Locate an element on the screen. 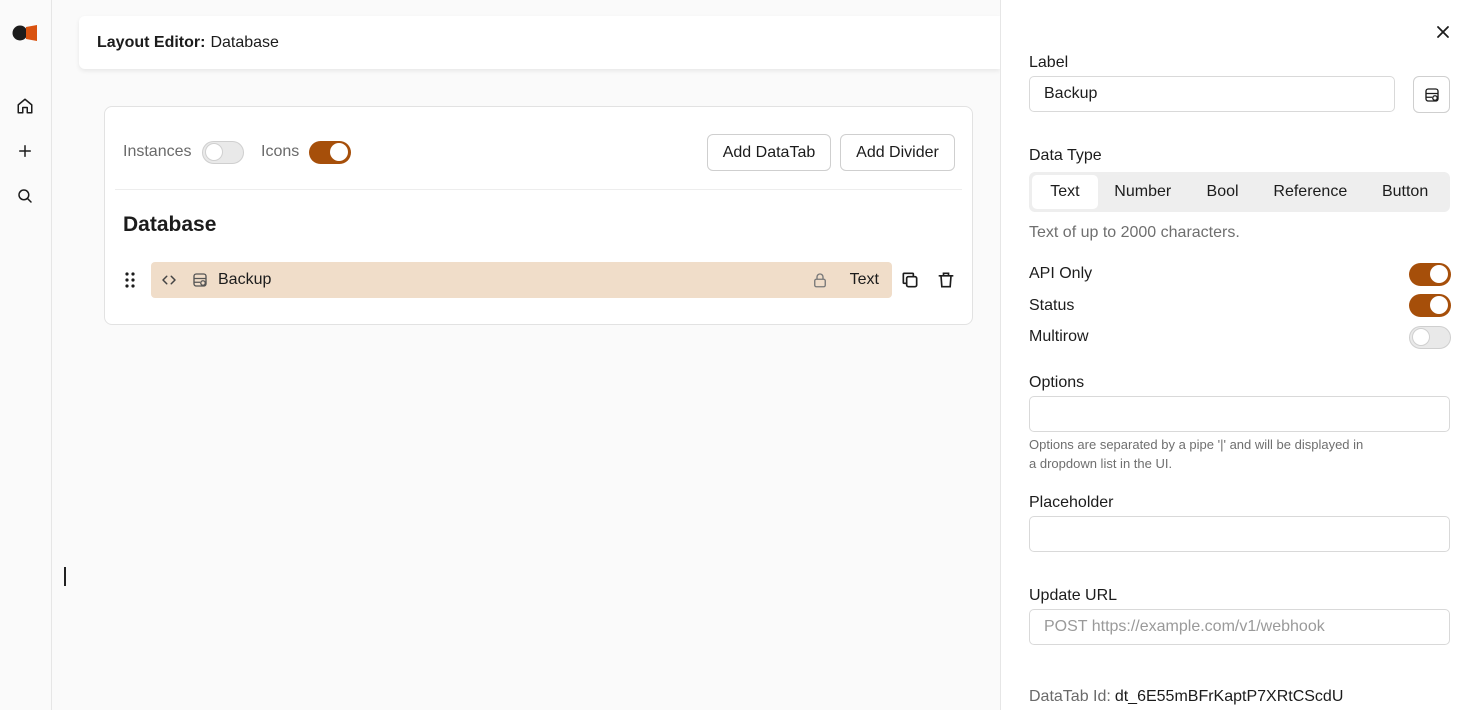 Image resolution: width=1472 pixels, height=710 pixels. icons-toggle is located at coordinates (330, 152).